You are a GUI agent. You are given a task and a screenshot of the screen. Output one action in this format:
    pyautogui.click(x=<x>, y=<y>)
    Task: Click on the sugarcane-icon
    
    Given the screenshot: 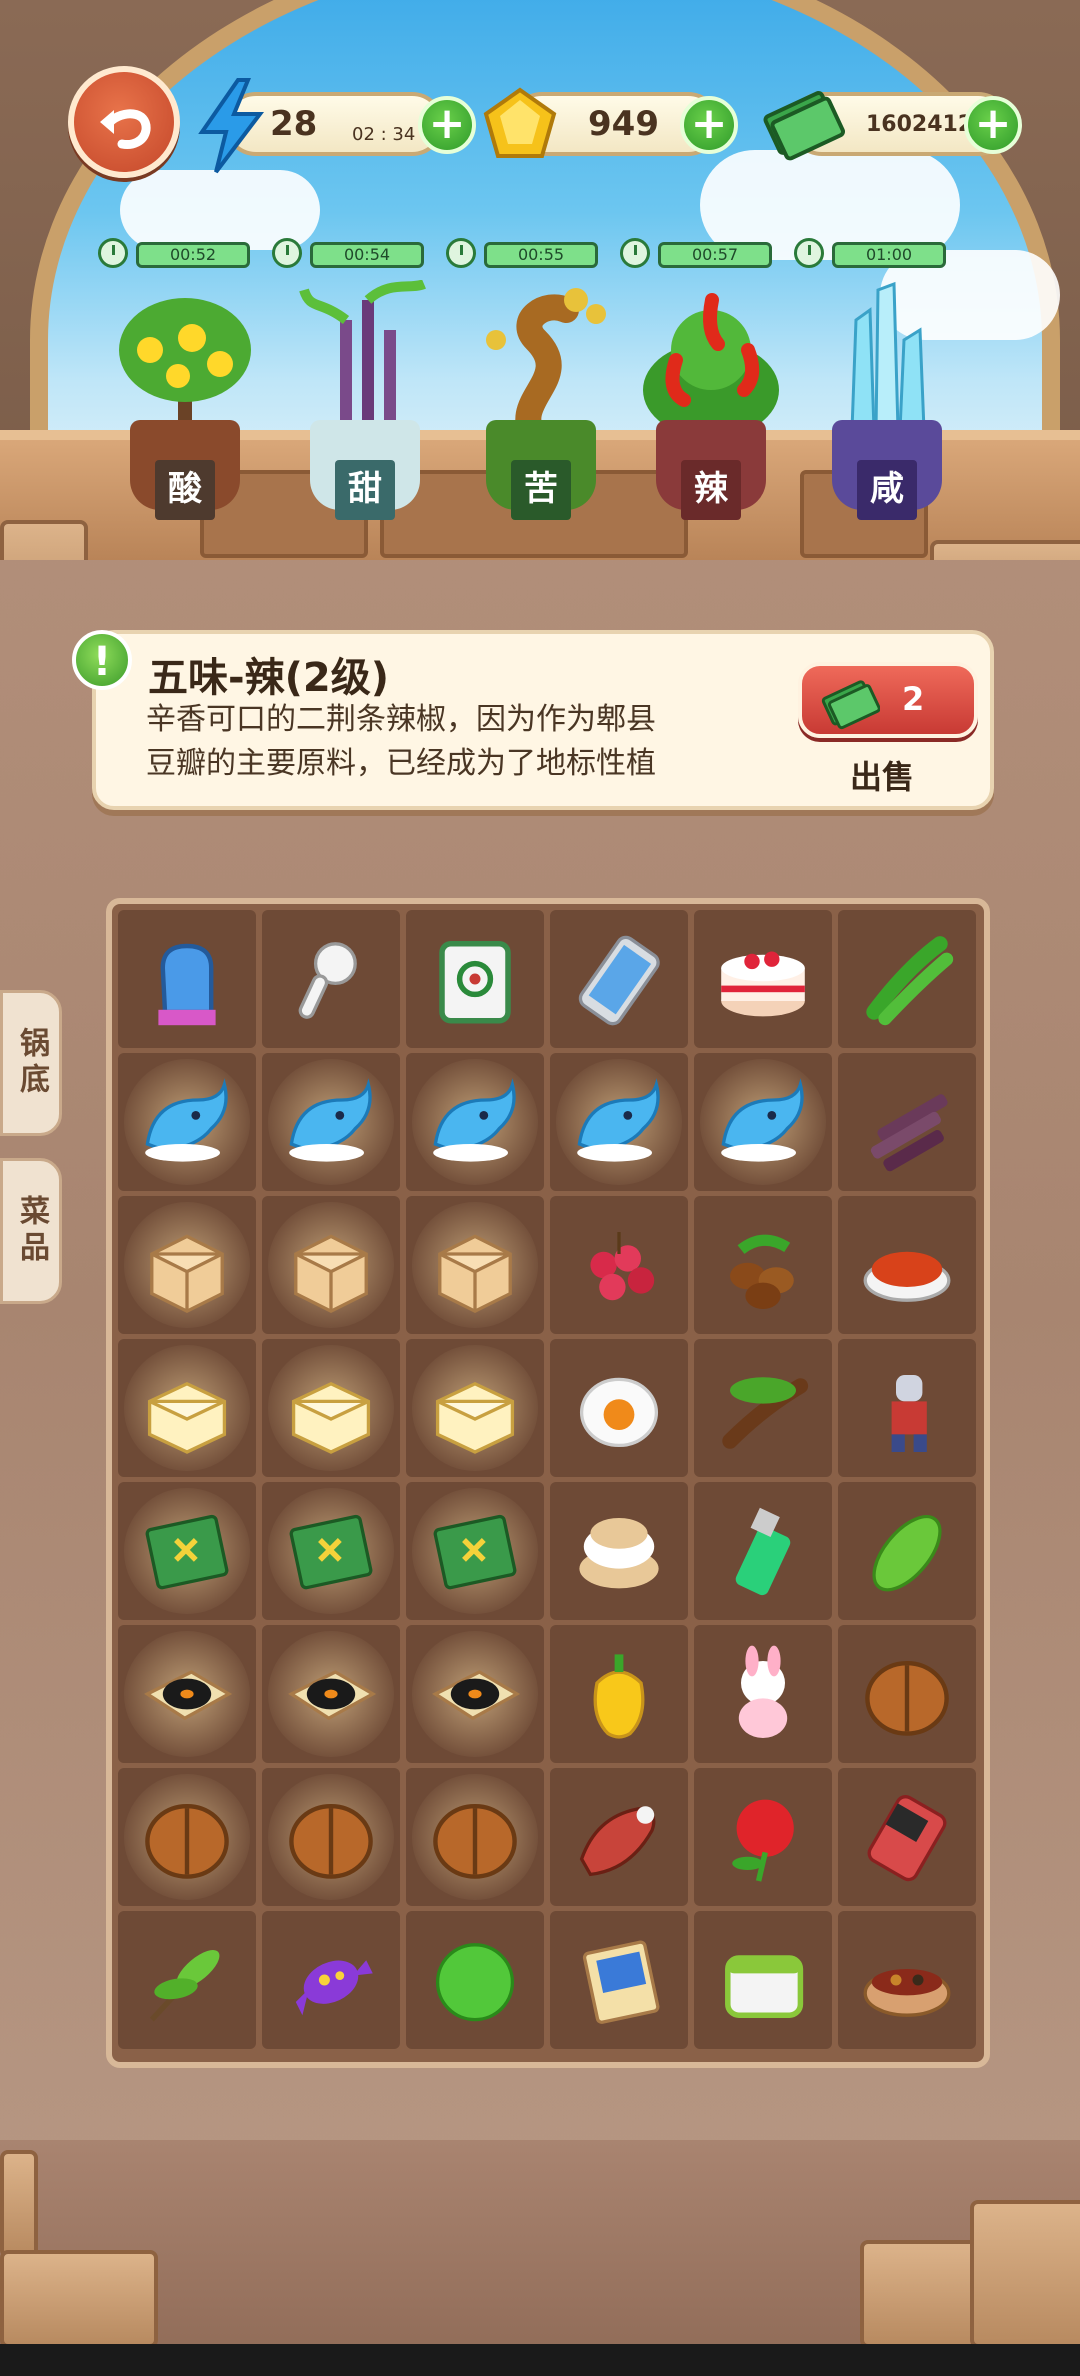 What is the action you would take?
    pyautogui.click(x=909, y=1133)
    